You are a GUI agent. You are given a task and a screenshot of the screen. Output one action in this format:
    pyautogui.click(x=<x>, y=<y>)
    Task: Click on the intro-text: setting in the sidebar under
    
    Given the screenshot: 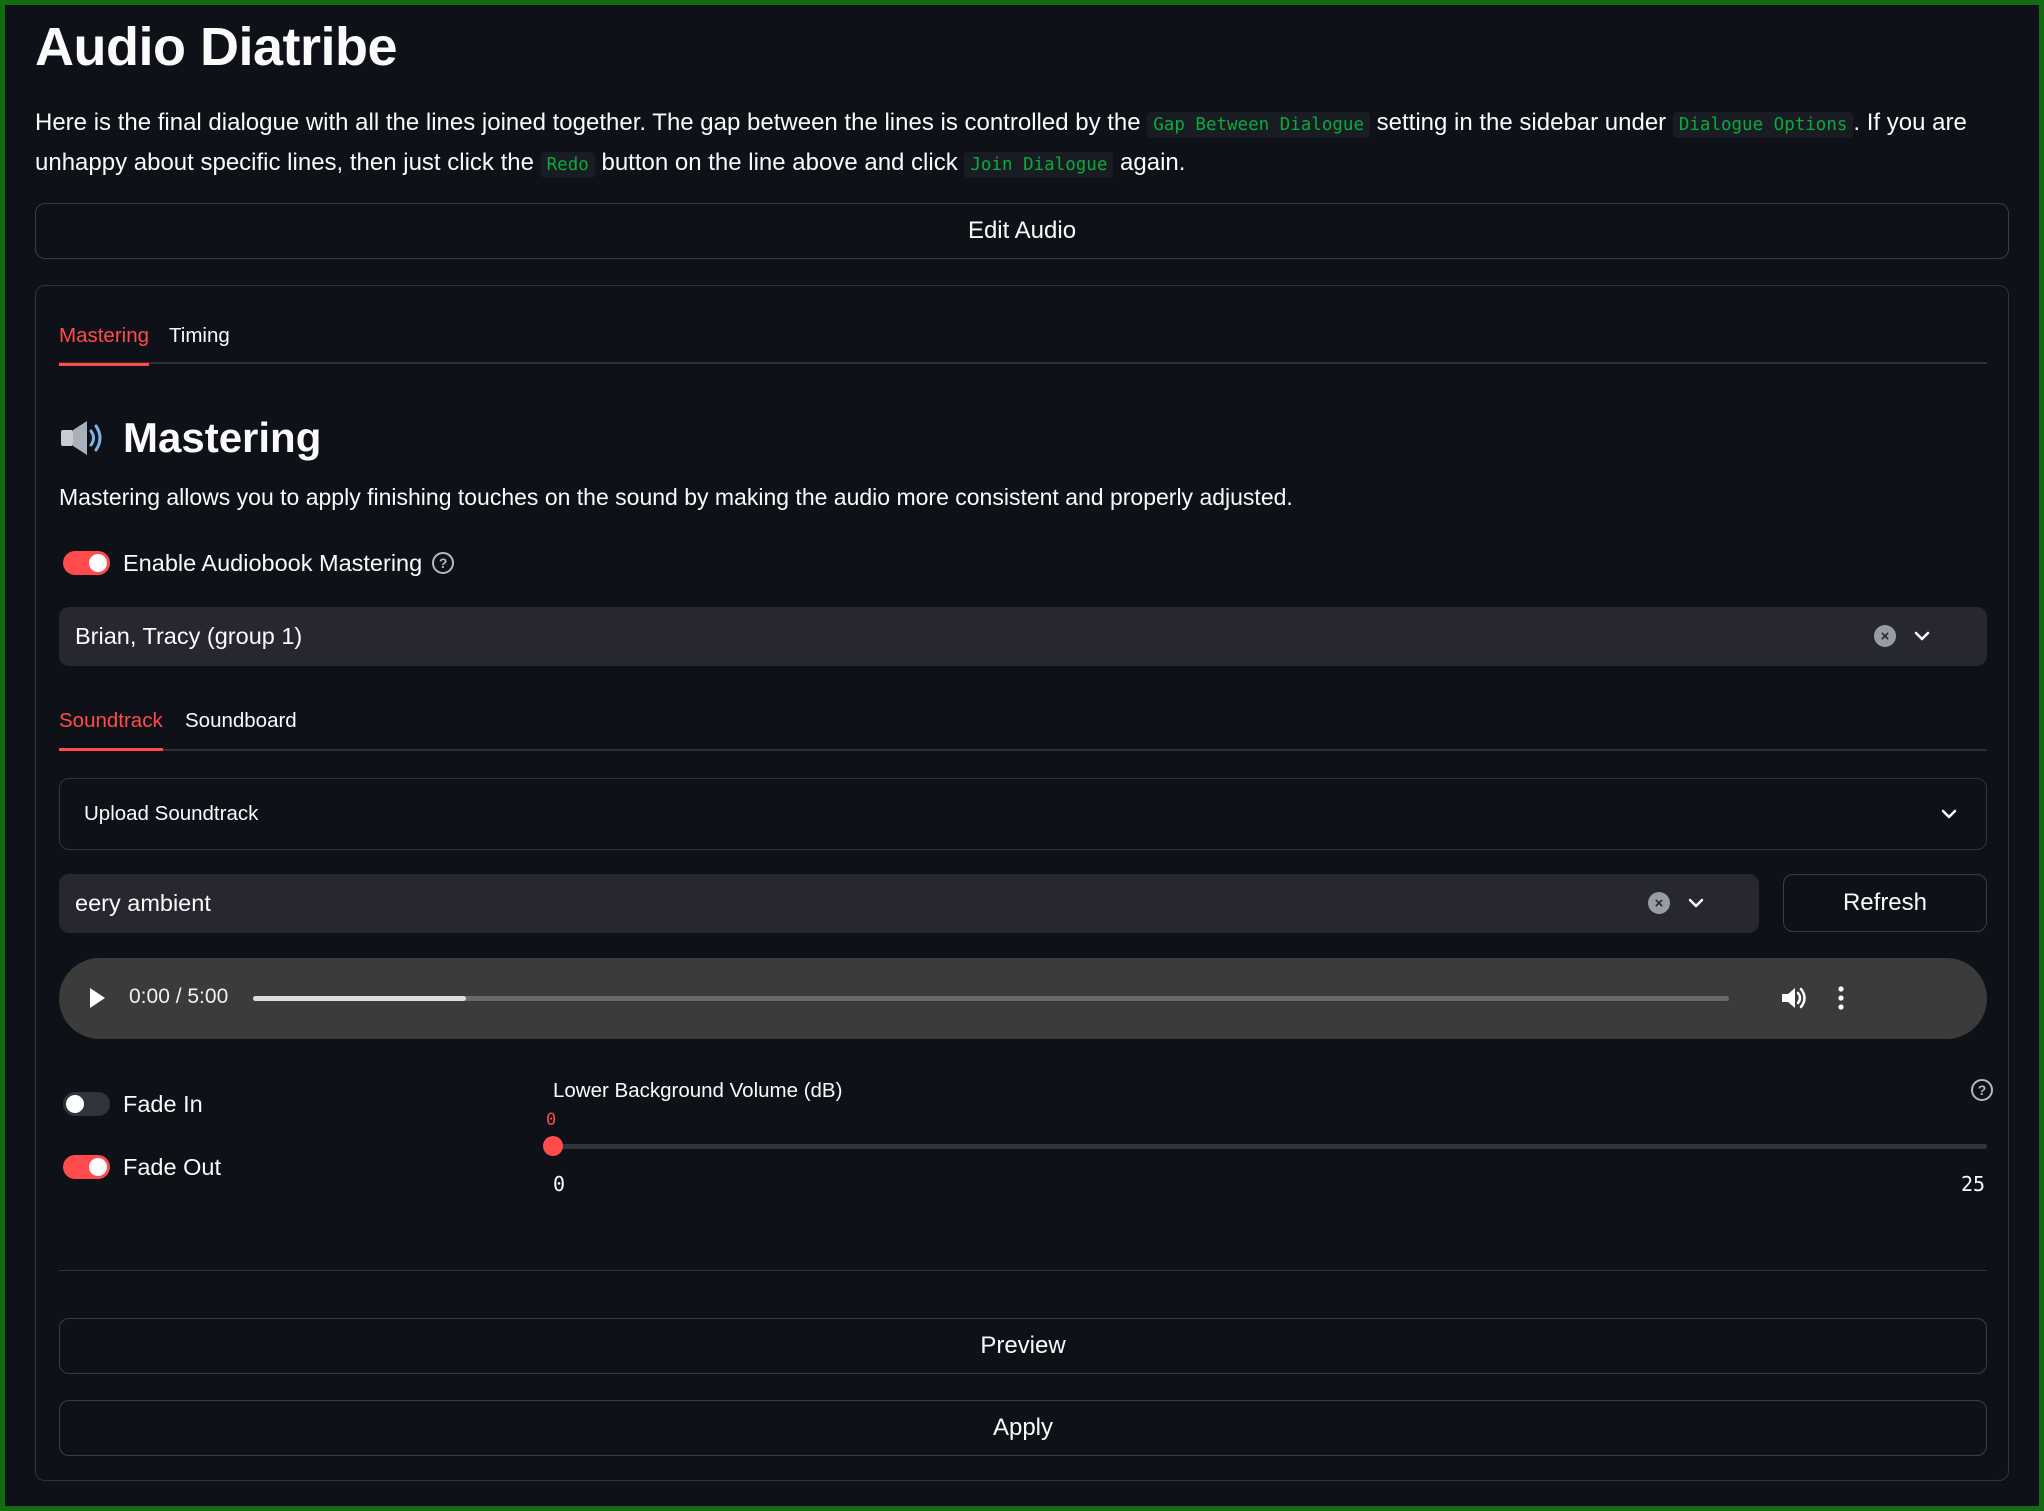 What is the action you would take?
    pyautogui.click(x=1521, y=122)
    